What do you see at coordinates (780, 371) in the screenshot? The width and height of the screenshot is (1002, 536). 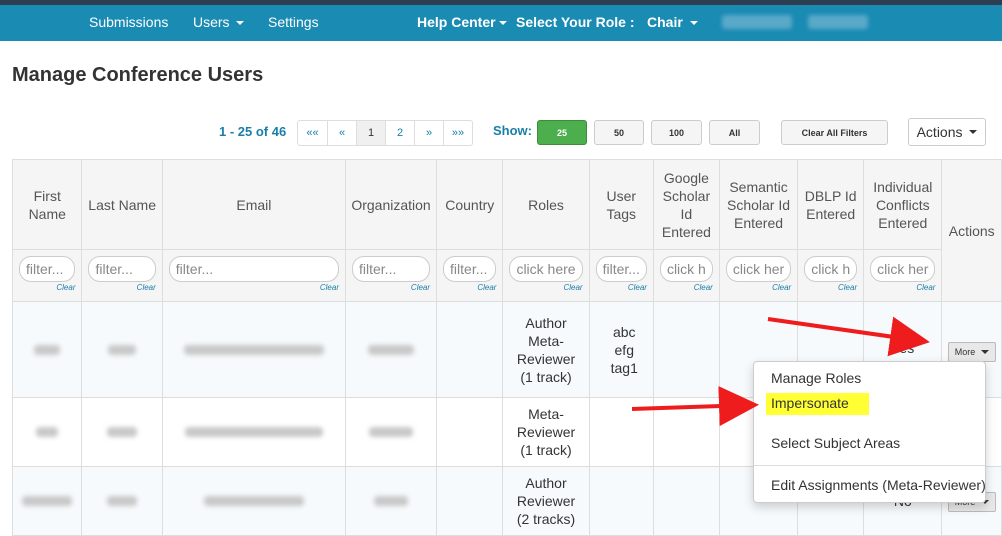 I see `annotation-arrows` at bounding box center [780, 371].